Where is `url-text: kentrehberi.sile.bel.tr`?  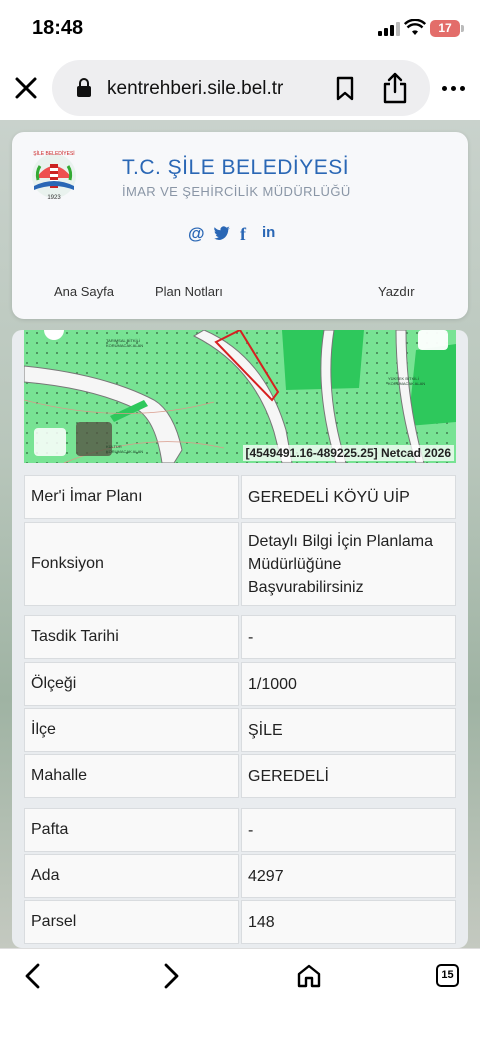
url-text: kentrehberi.sile.bel.tr is located at coordinates (195, 89).